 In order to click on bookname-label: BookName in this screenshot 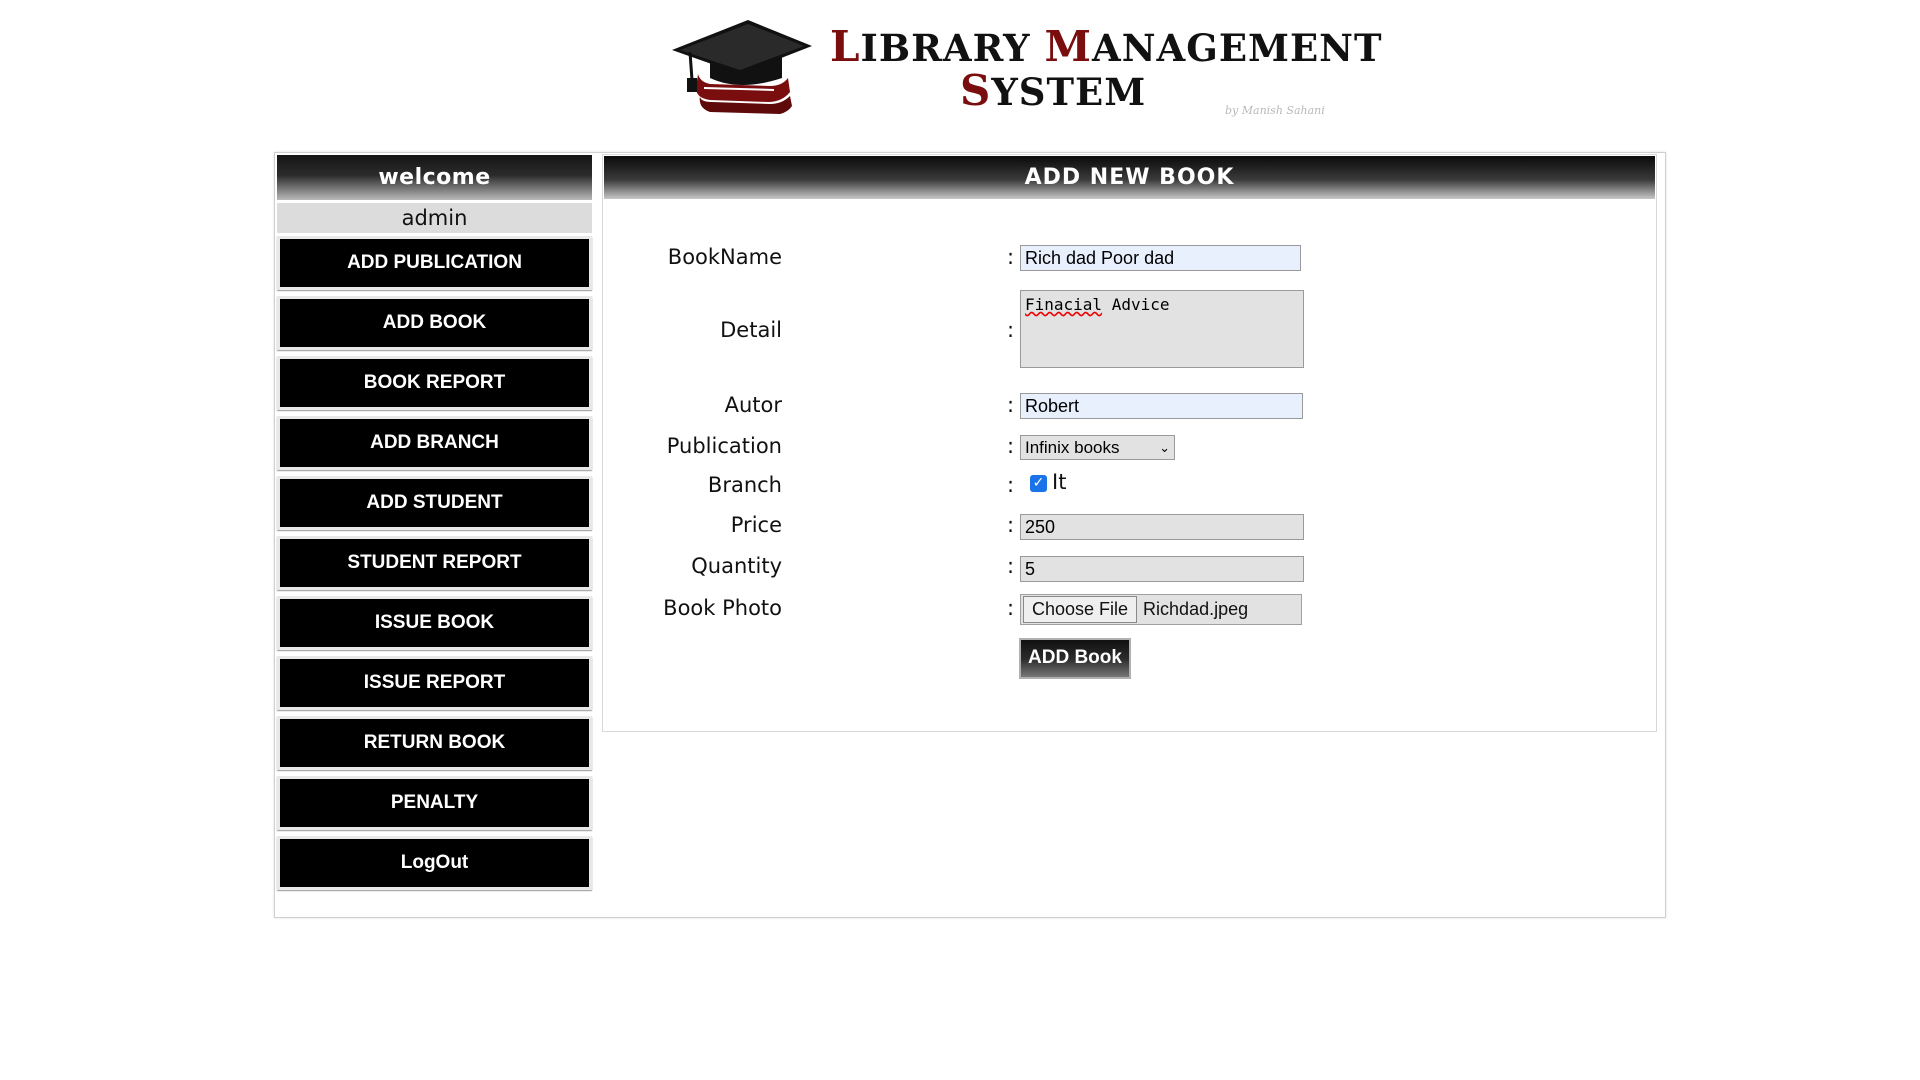, I will do `click(724, 257)`.